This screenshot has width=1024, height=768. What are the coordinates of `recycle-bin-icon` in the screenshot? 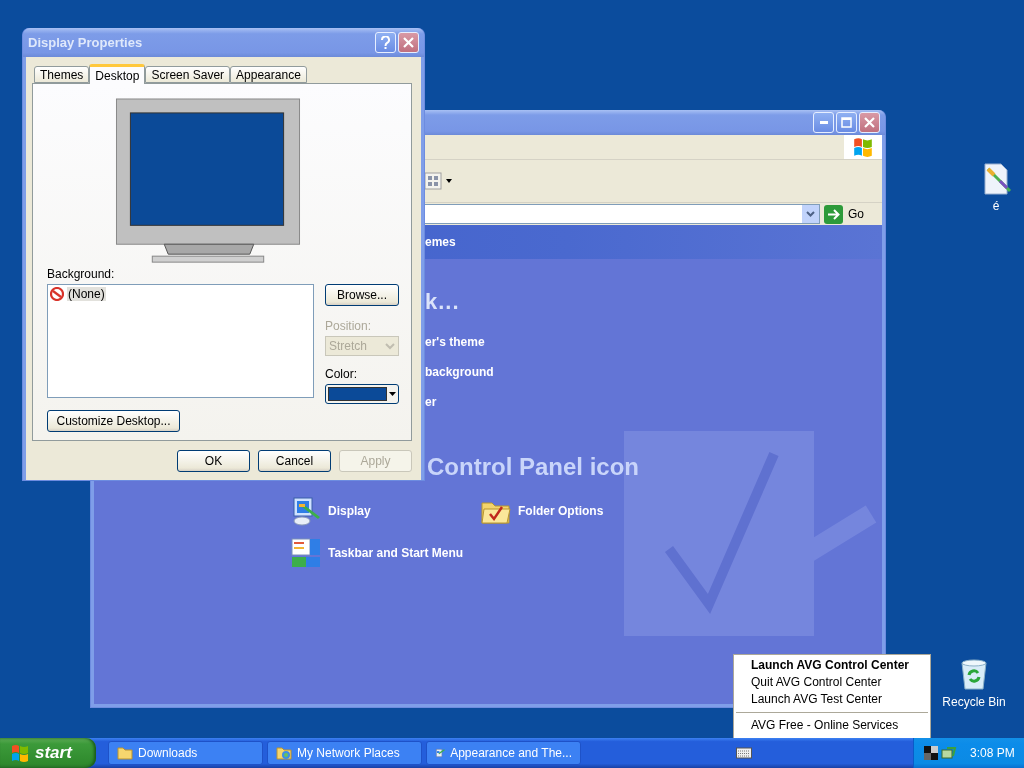 It's located at (974, 674).